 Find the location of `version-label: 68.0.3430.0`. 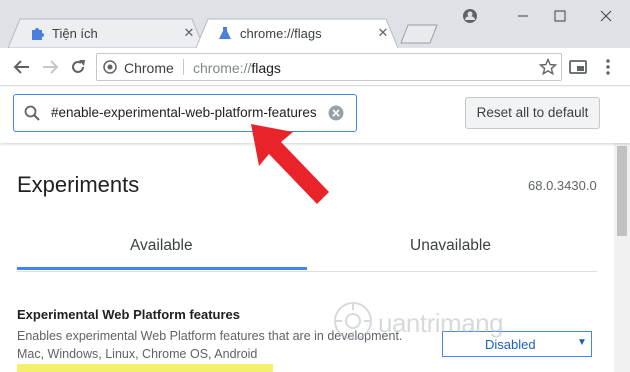

version-label: 68.0.3430.0 is located at coordinates (562, 185).